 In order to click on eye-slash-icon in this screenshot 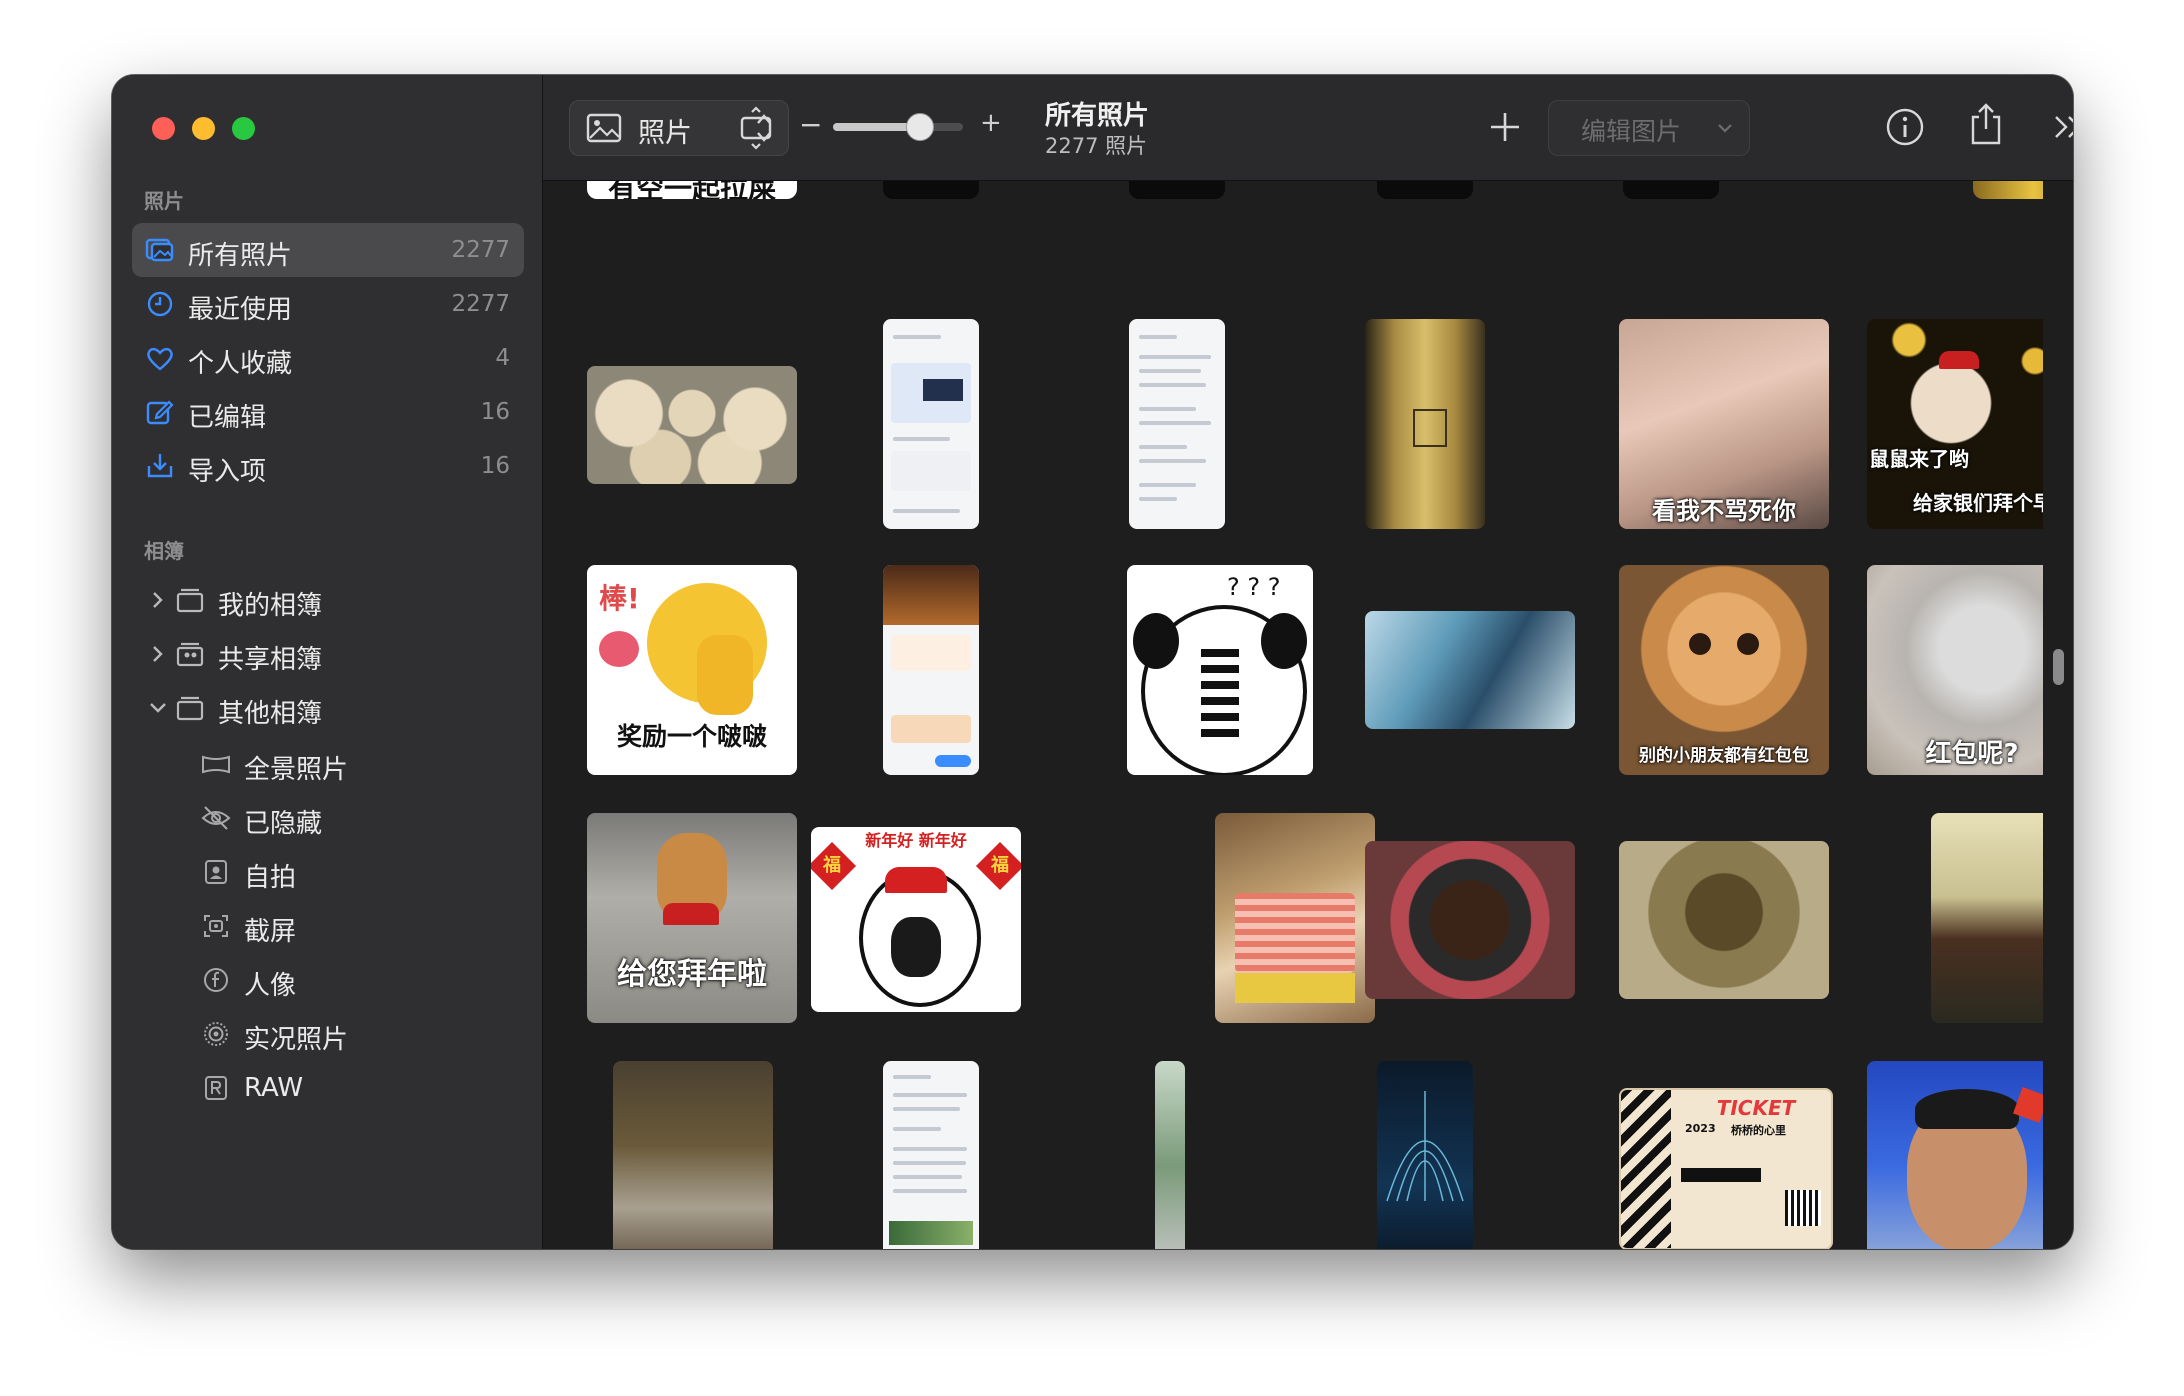, I will do `click(216, 818)`.